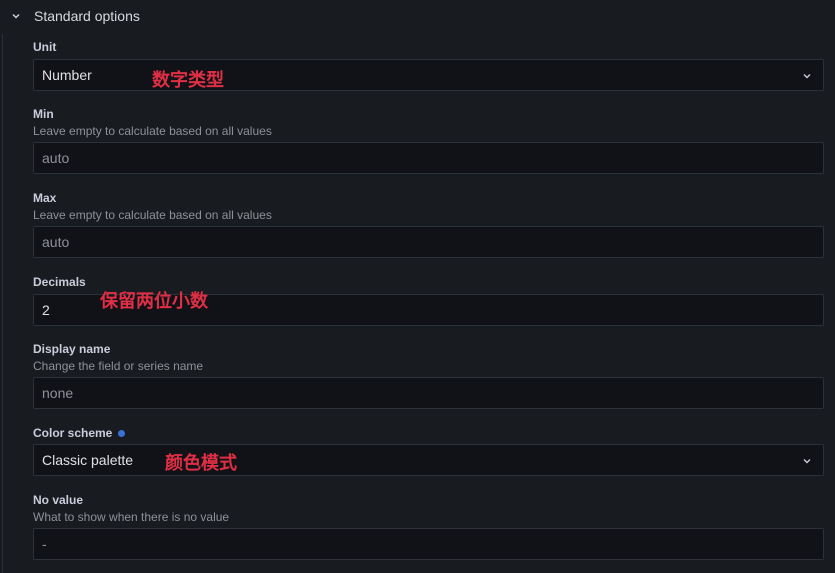 This screenshot has width=835, height=573. I want to click on display-name-placeholder: none, so click(58, 393).